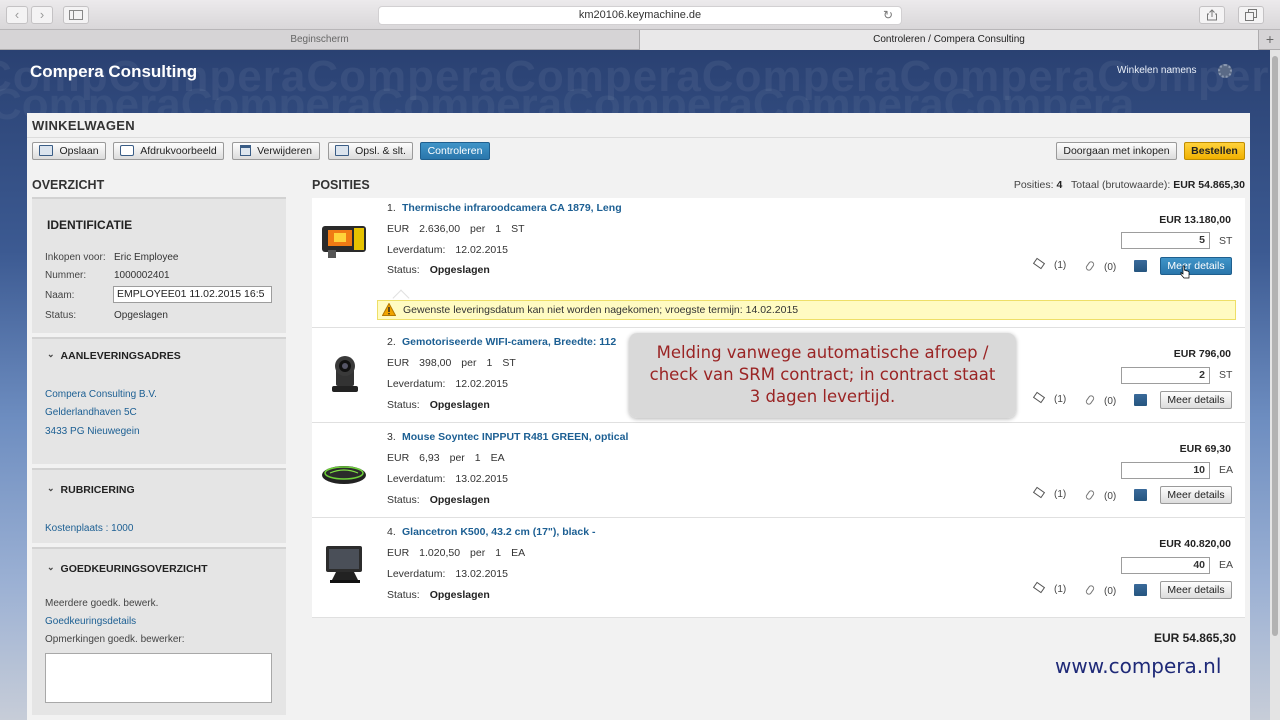  I want to click on shop-for-link: Winkelen namens, so click(1156, 70).